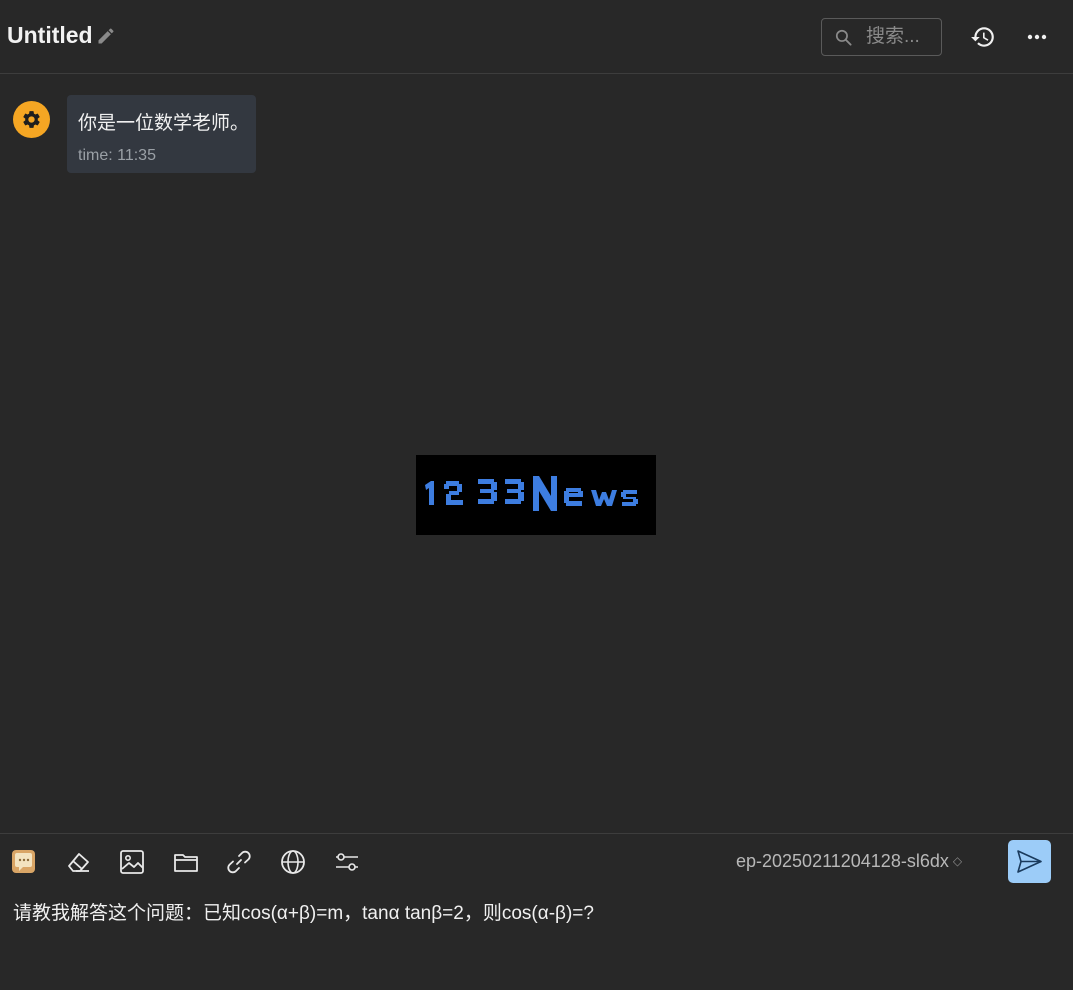  I want to click on link-icon, so click(239, 862).